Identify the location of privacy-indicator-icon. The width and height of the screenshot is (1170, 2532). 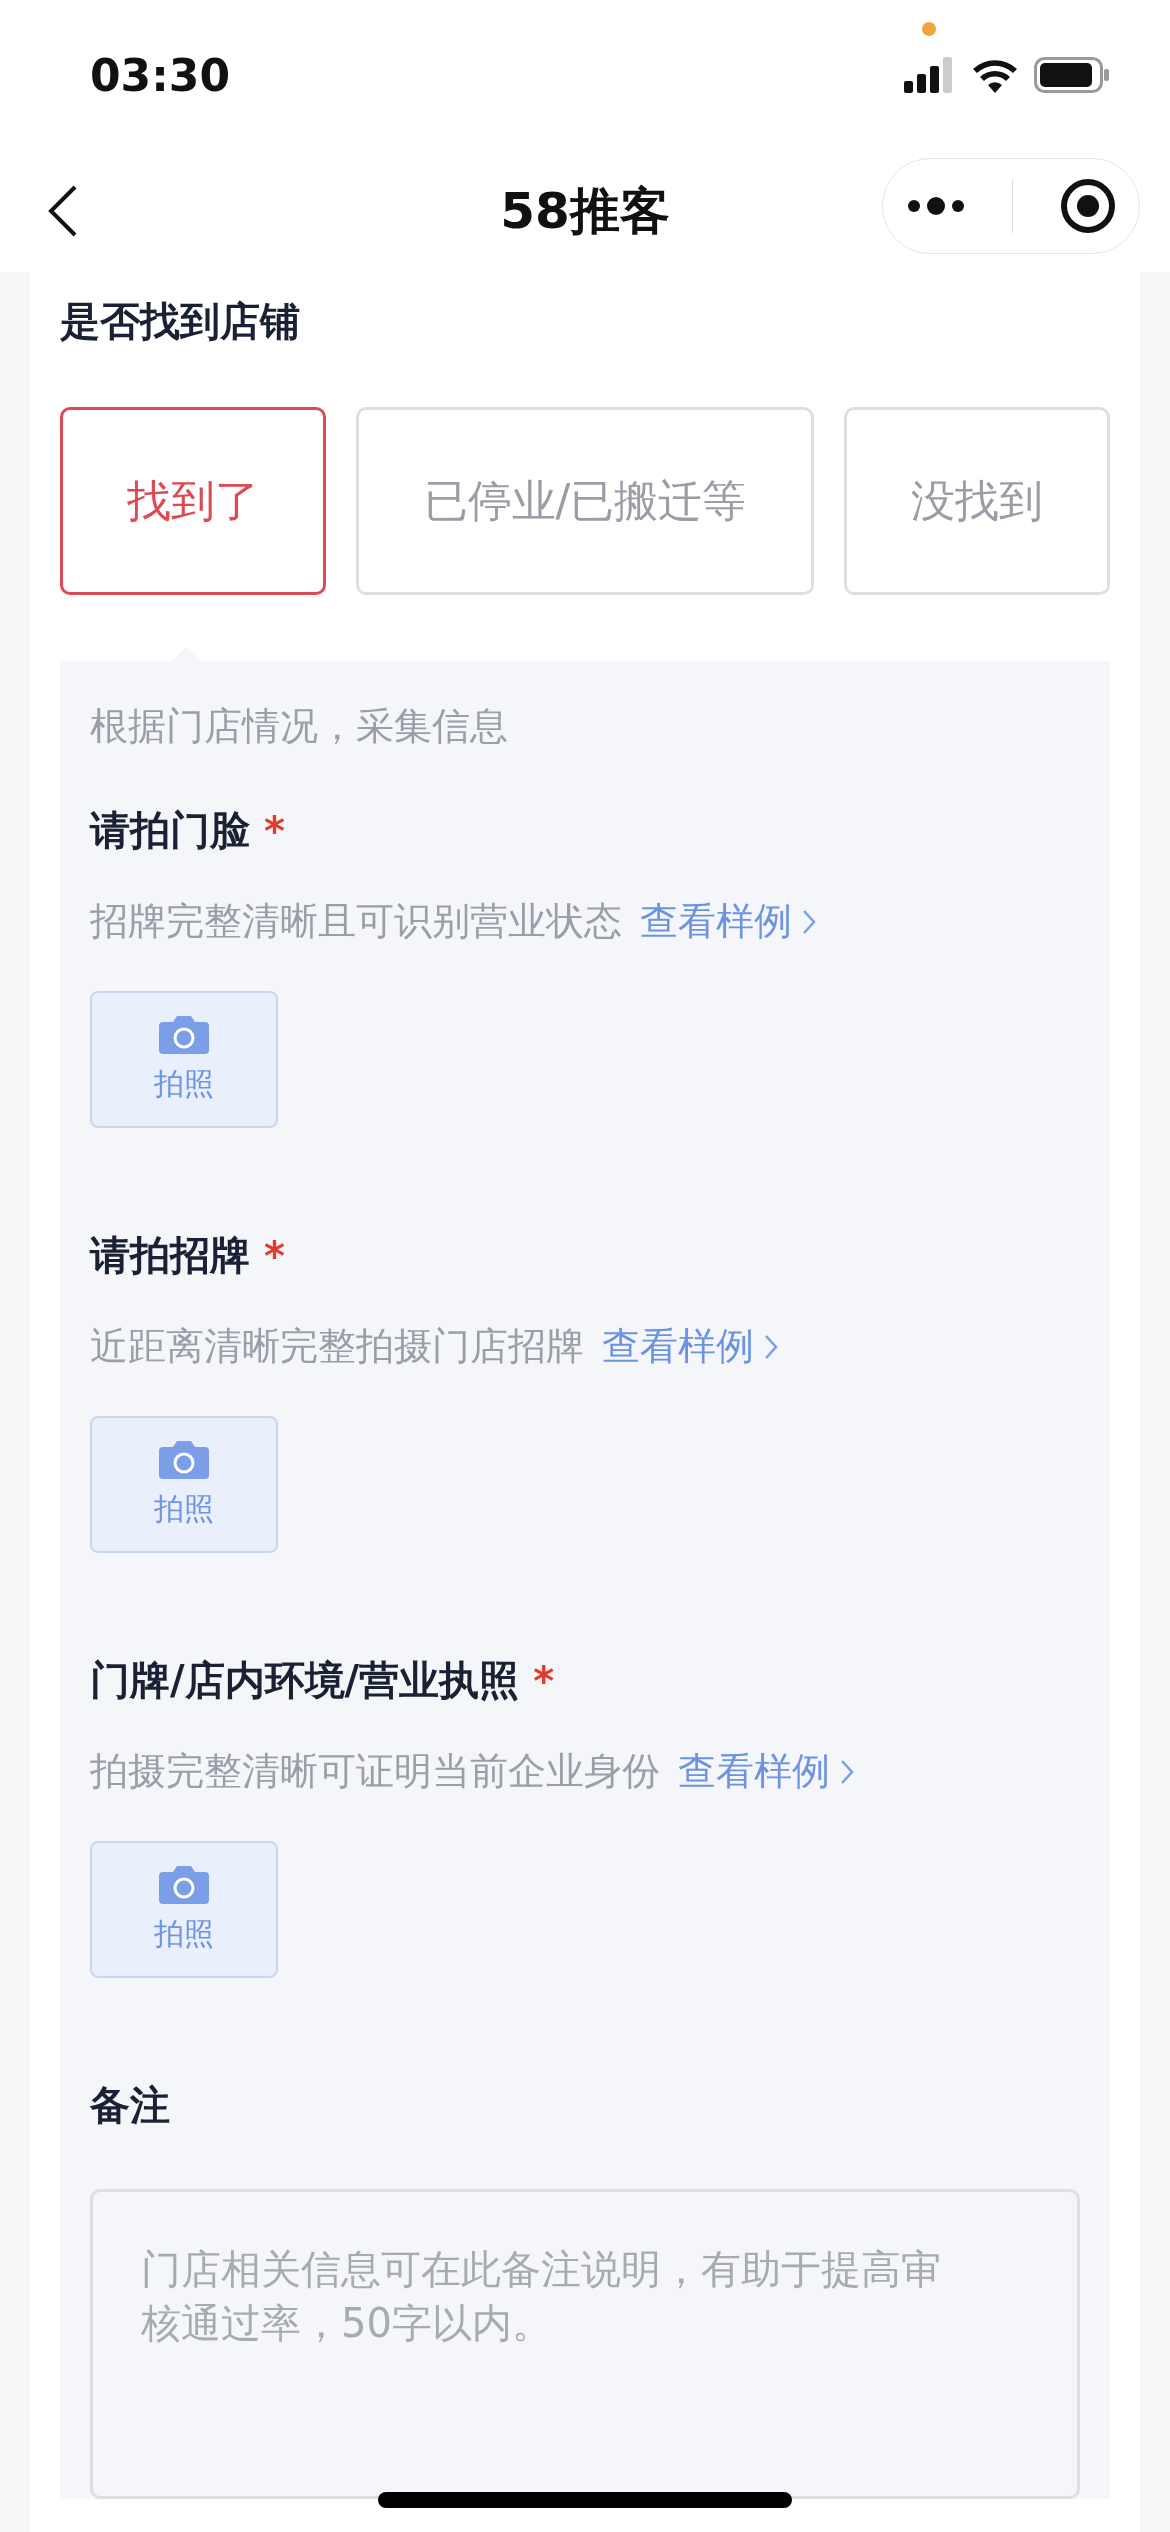
(929, 29).